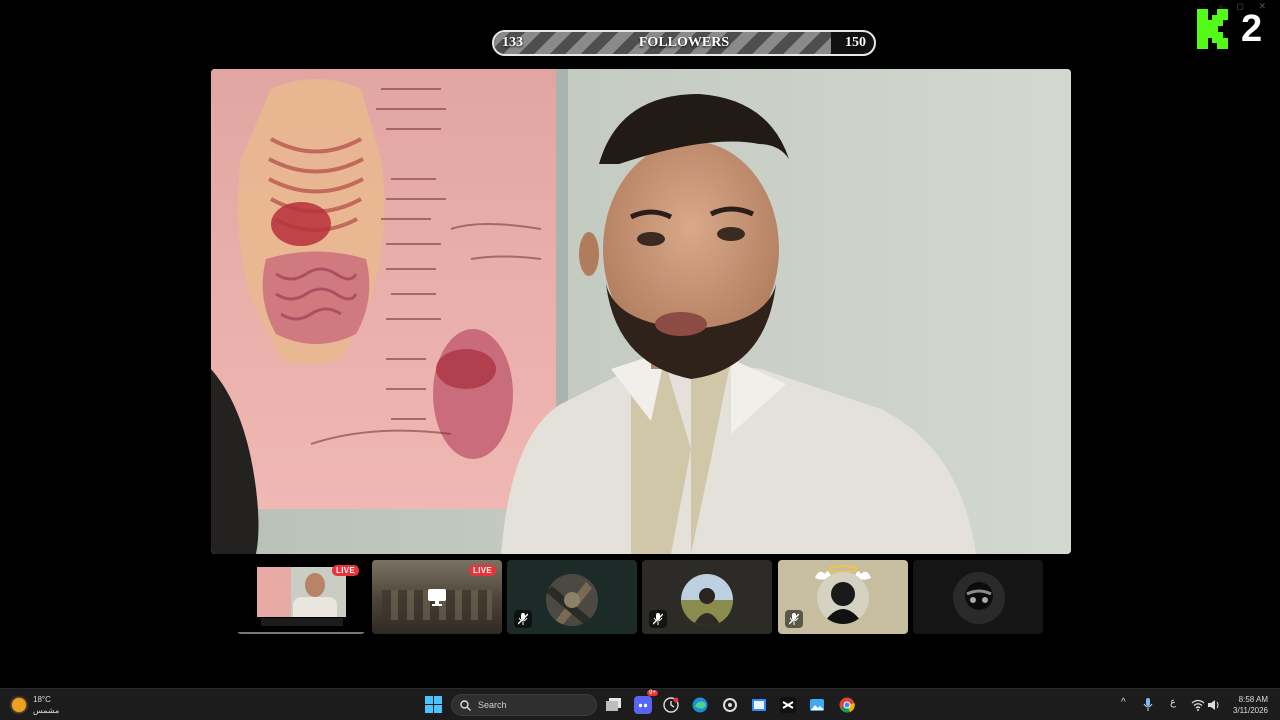 Image resolution: width=1280 pixels, height=720 pixels. Describe the element at coordinates (1148, 705) in the screenshot. I see `microphone-icon` at that location.